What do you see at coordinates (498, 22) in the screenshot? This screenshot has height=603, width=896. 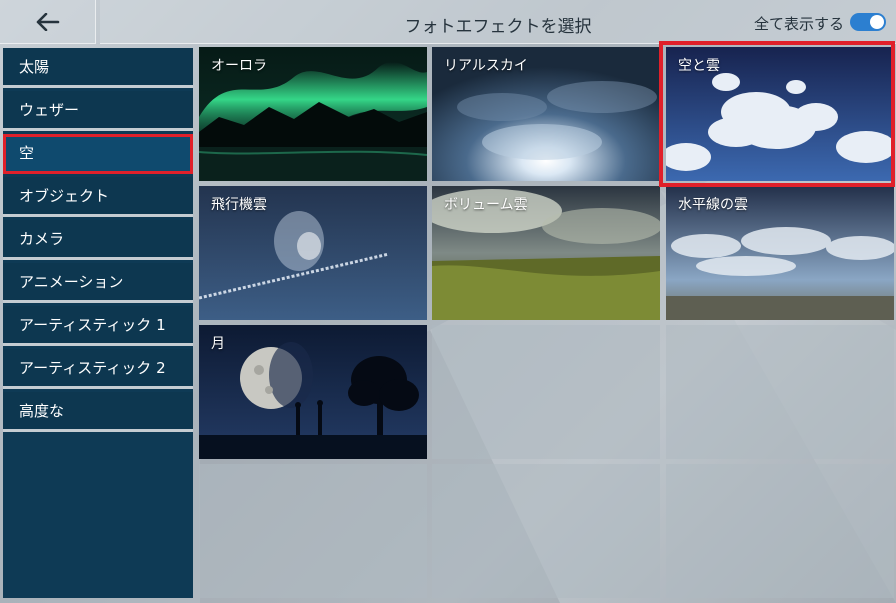 I see `header-bar: フォトエフェクトを選択 全て表示する` at bounding box center [498, 22].